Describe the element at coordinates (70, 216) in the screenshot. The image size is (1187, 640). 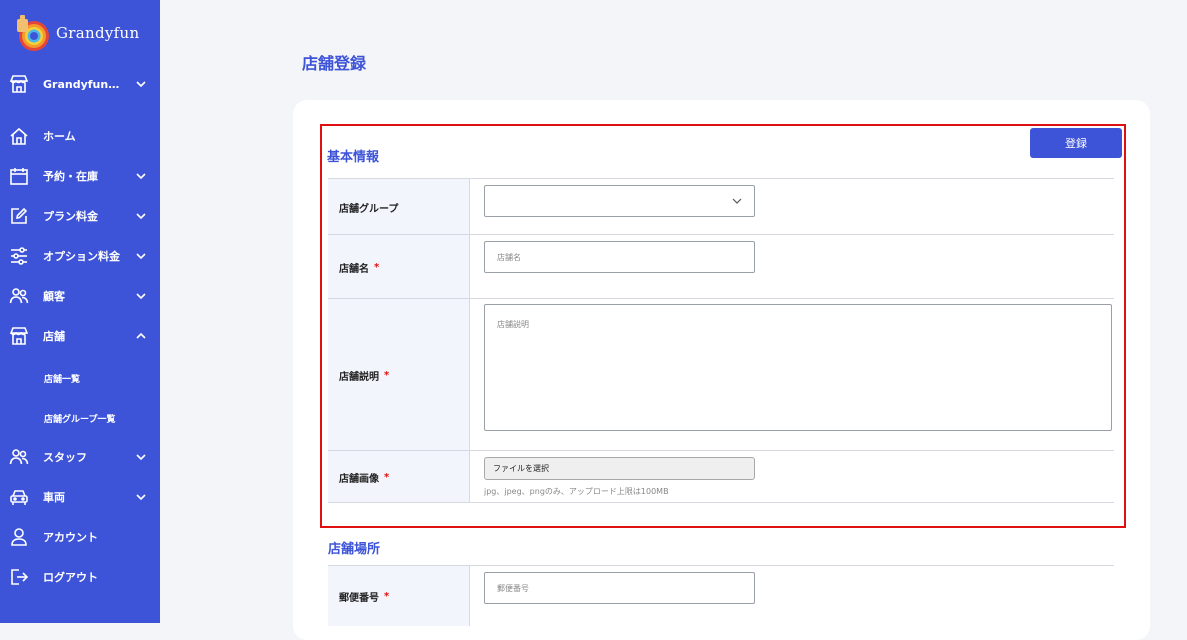
I see `sidebar-item-label: プラン料金` at that location.